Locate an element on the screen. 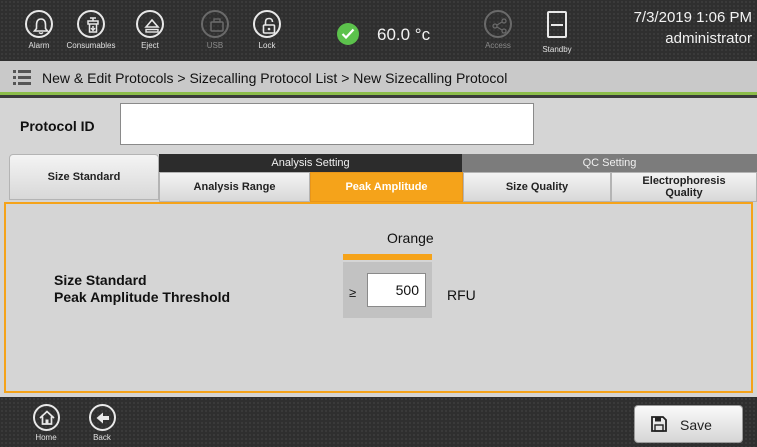  usb-button: USB is located at coordinates (215, 30).